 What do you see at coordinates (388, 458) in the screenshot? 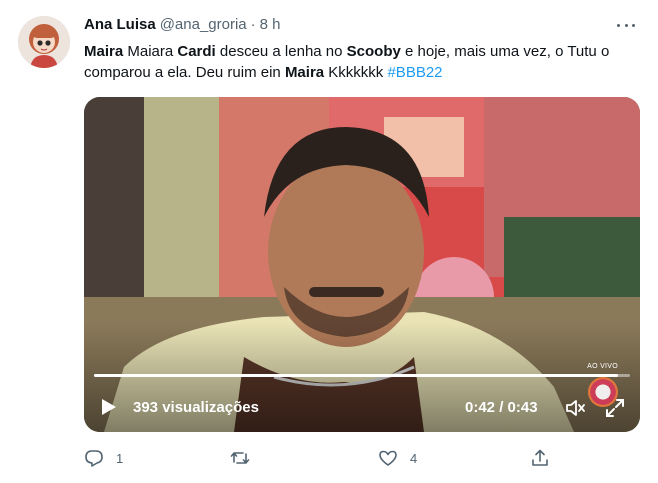
I see `heart-icon` at bounding box center [388, 458].